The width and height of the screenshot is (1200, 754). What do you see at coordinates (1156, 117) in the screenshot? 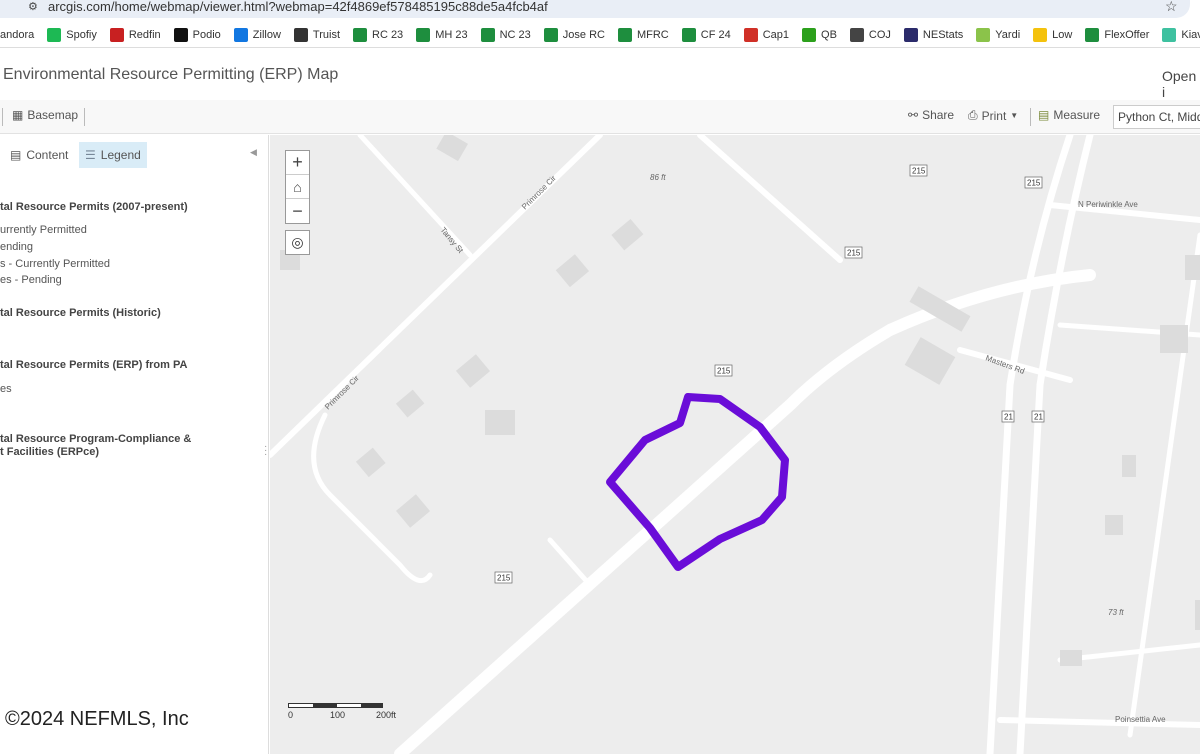
I see `search-input: Python Ct, Middl` at bounding box center [1156, 117].